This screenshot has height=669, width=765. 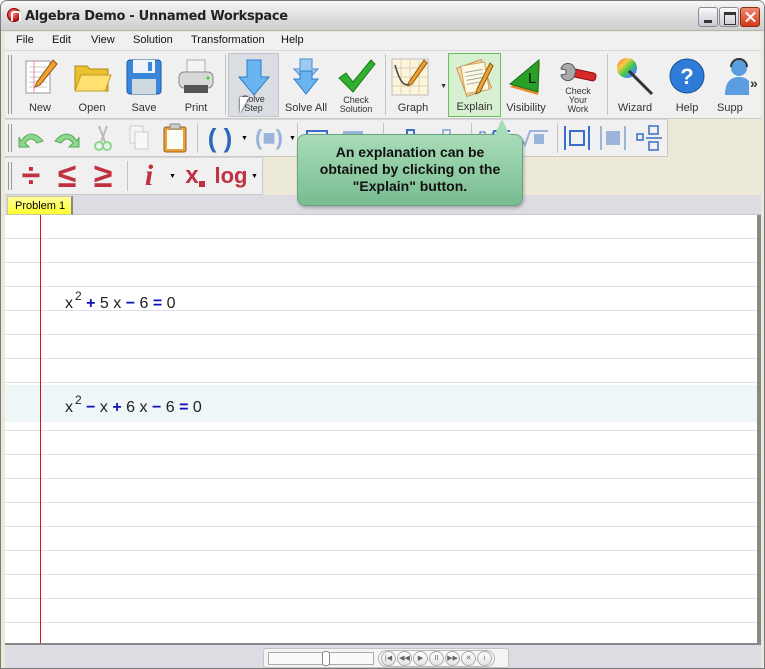 What do you see at coordinates (410, 77) in the screenshot?
I see `graph-icon` at bounding box center [410, 77].